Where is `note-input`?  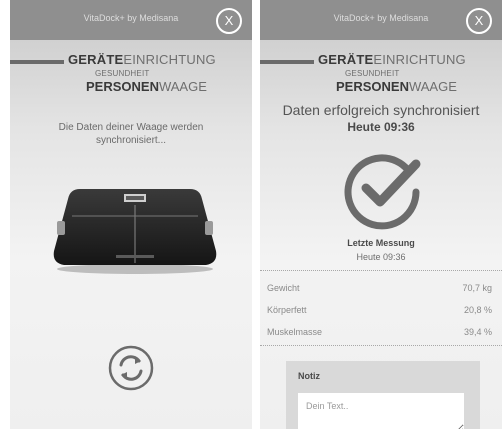 note-input is located at coordinates (381, 411).